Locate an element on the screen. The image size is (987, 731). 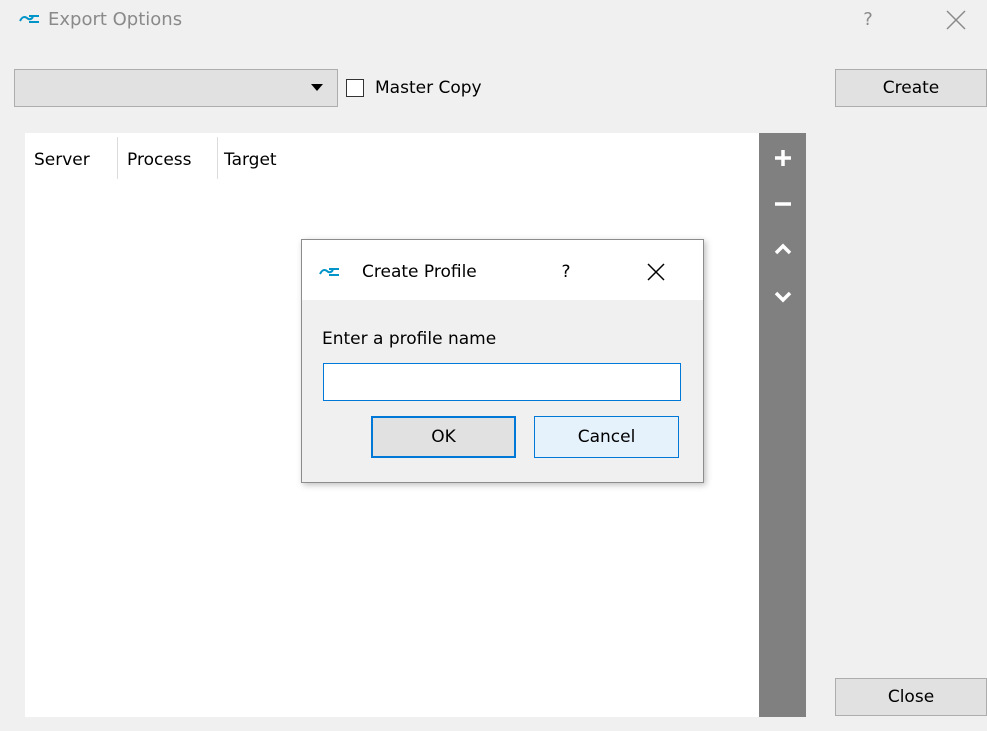
chevron-down-icon is located at coordinates (783, 296).